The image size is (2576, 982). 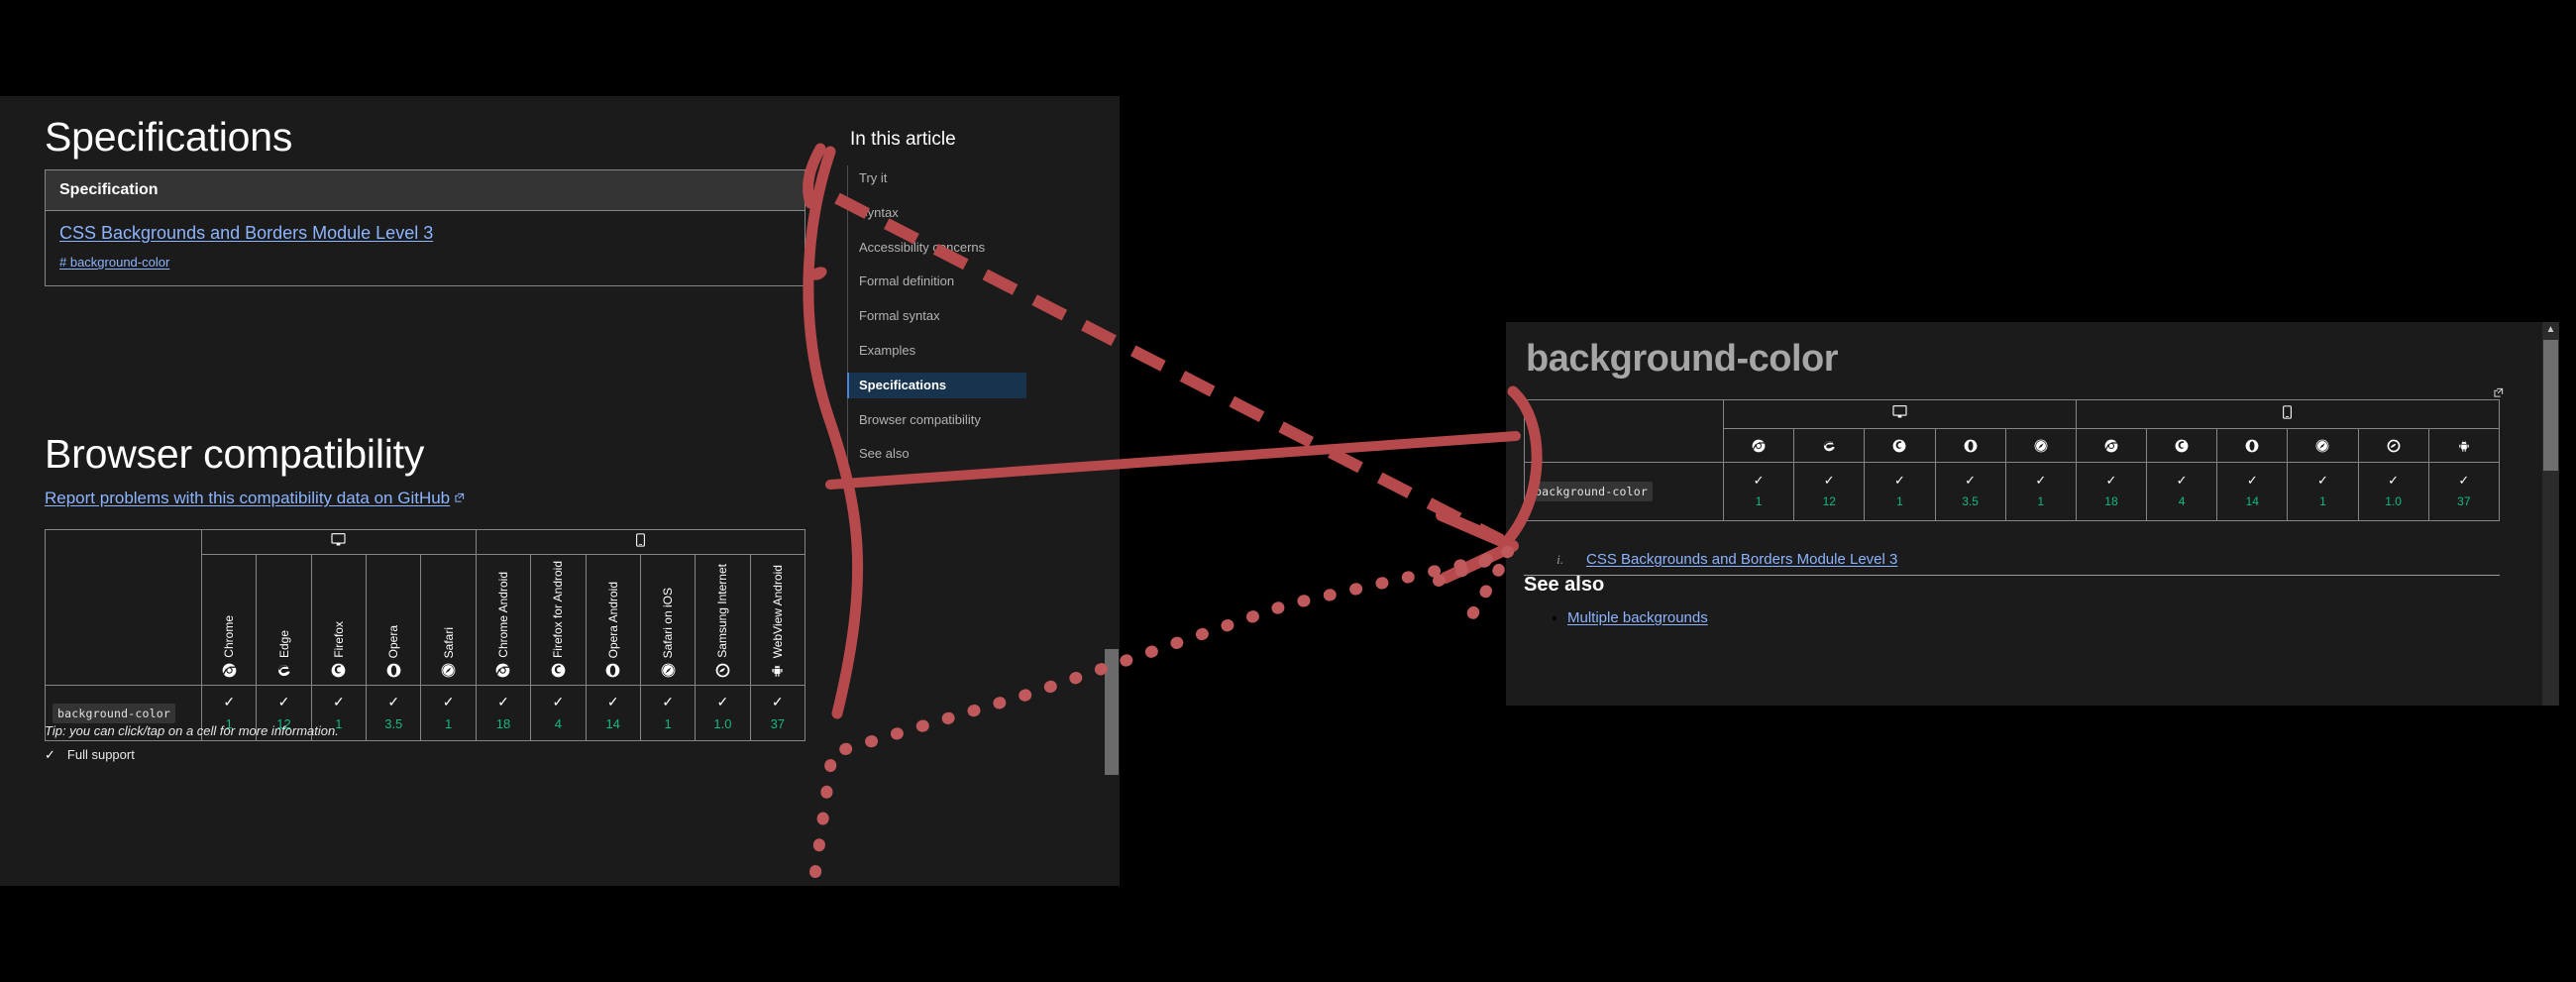 I want to click on browser-column-header-webview-android, so click(x=2464, y=446).